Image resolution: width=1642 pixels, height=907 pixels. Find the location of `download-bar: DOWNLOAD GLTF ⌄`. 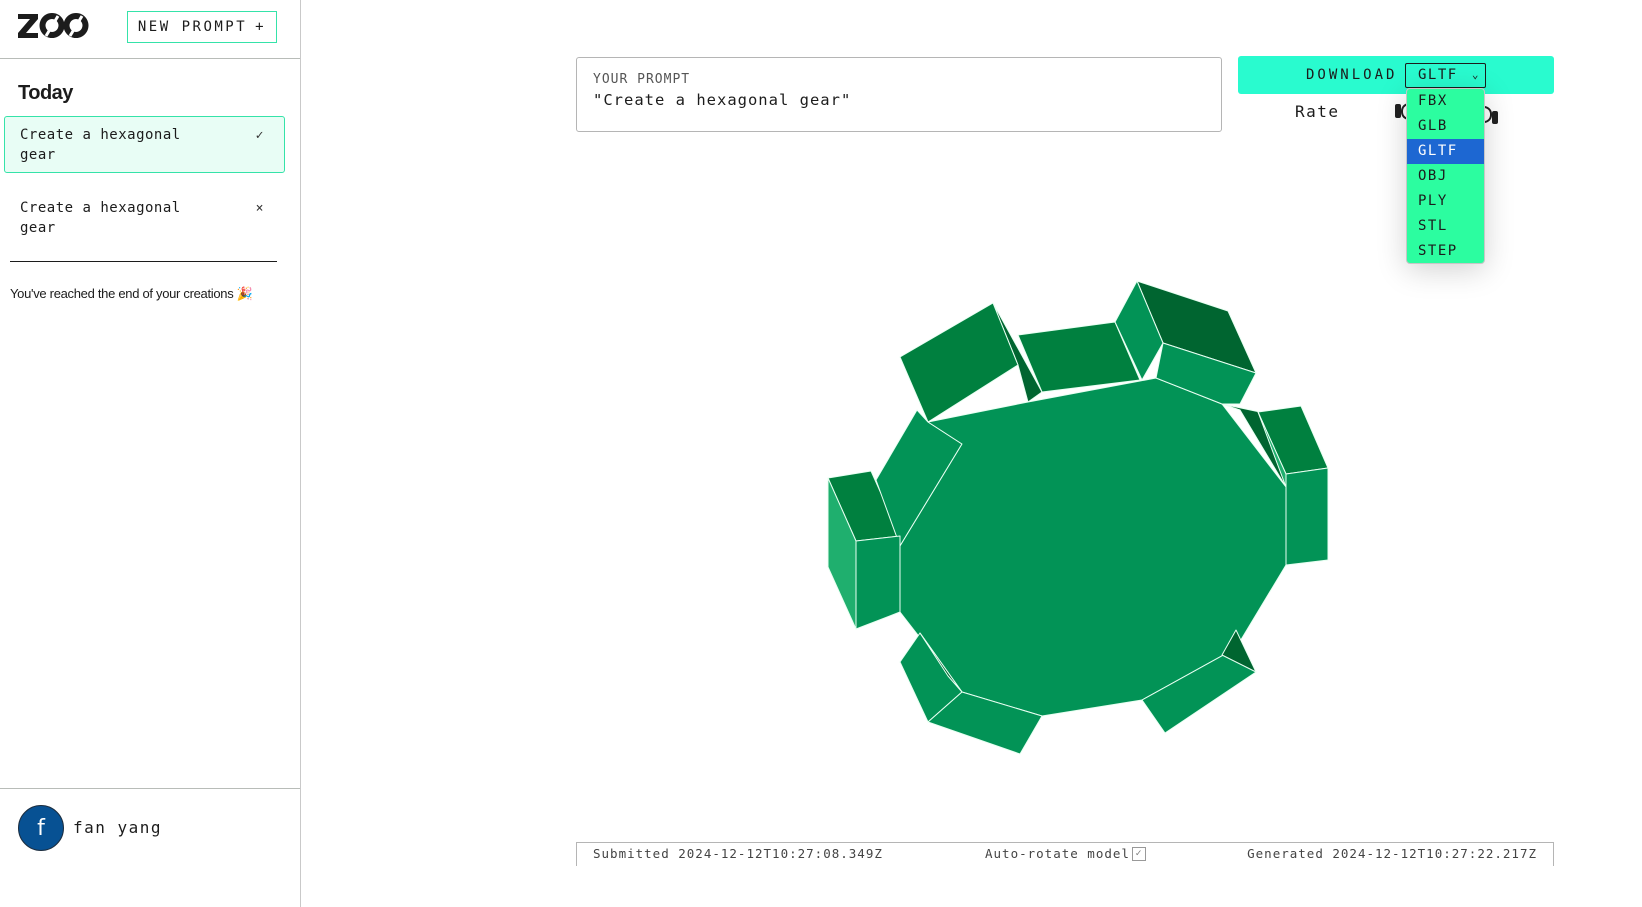

download-bar: DOWNLOAD GLTF ⌄ is located at coordinates (1396, 75).